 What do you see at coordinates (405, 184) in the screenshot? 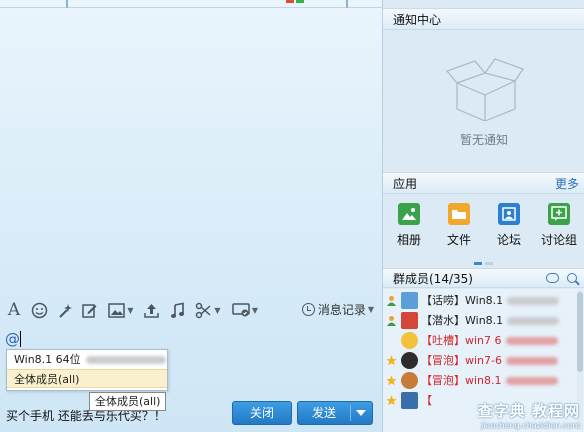
I see `apps-title: 应用` at bounding box center [405, 184].